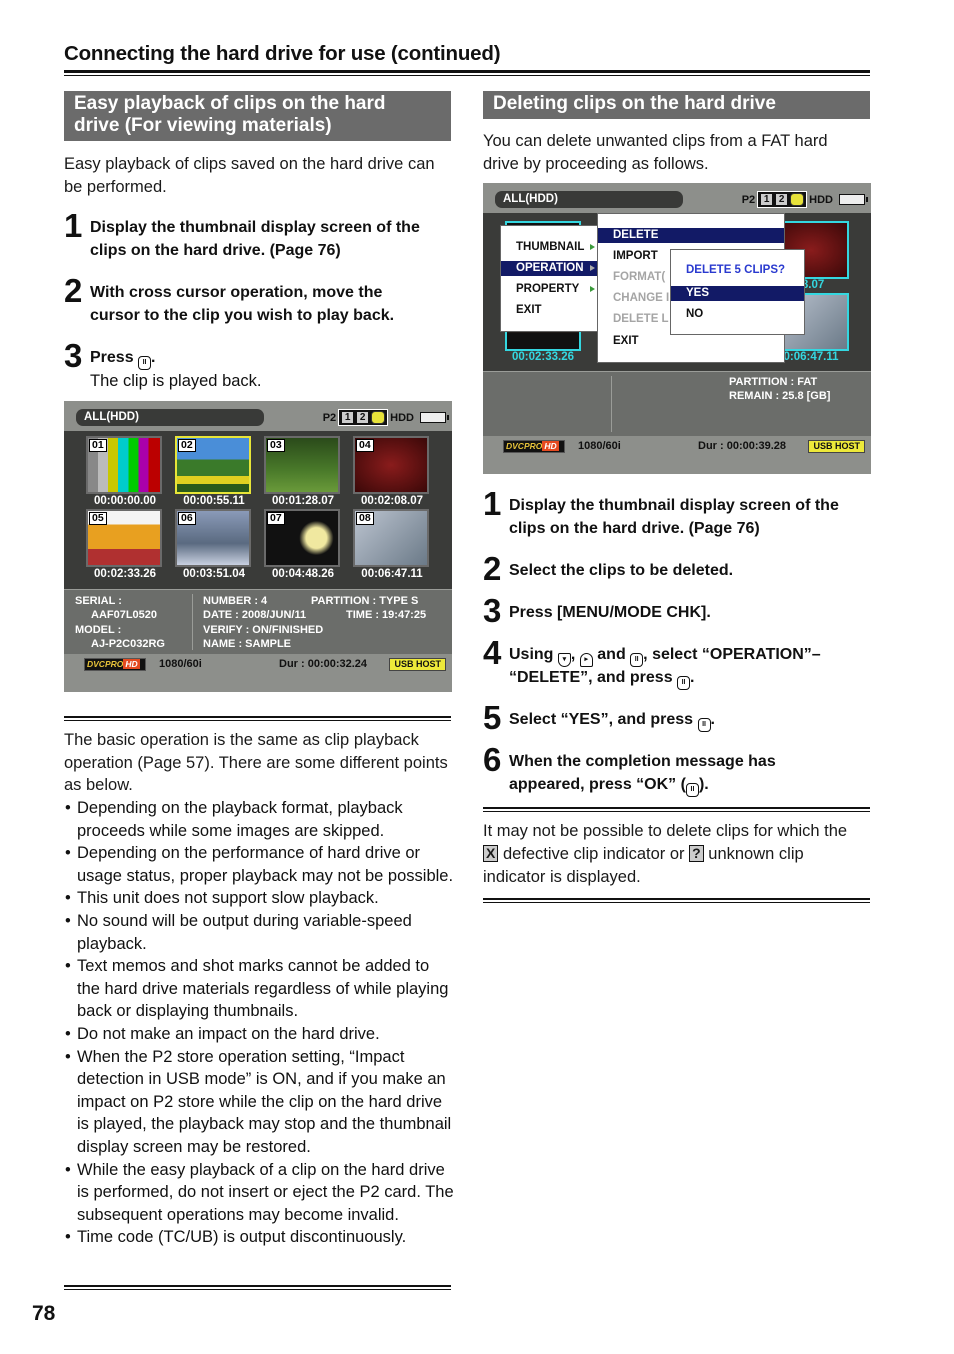 Image resolution: width=954 pixels, height=1354 pixels. Describe the element at coordinates (534, 446) in the screenshot. I see `dvcpro-hd-logo: DVCPRO HD` at that location.